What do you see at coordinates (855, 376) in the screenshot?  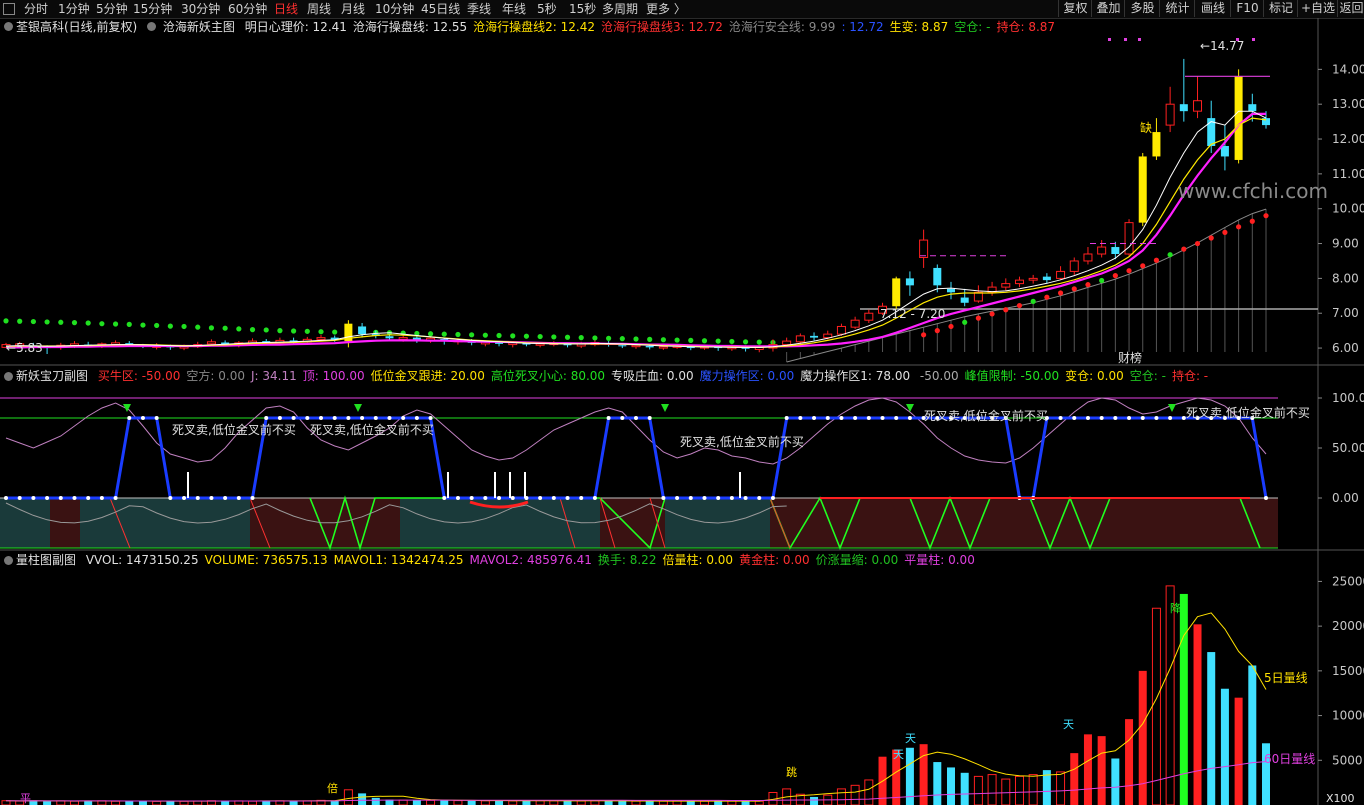 I see `indicator-value-item: 魔力操作区1: 78.00` at bounding box center [855, 376].